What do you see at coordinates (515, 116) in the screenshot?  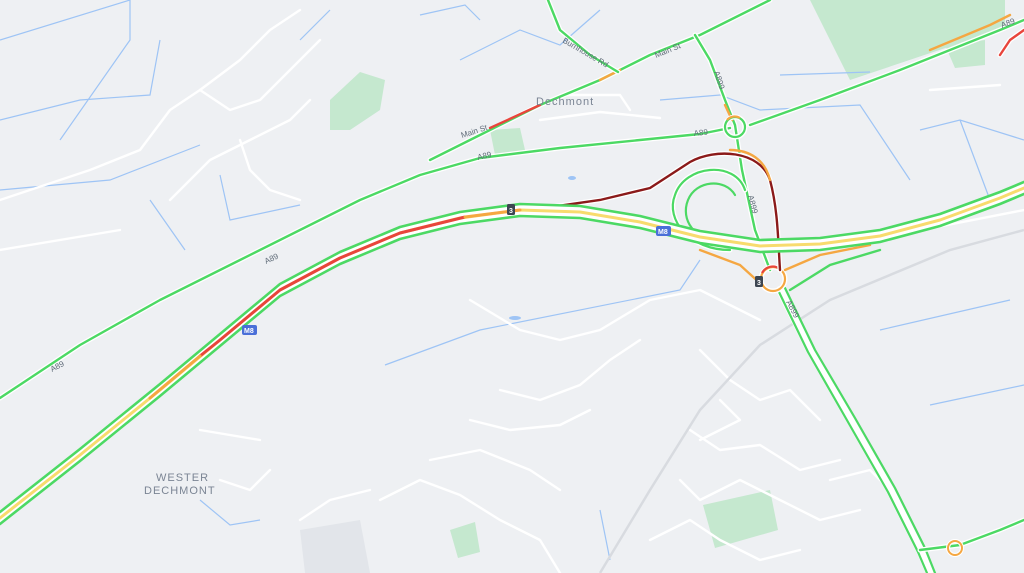 I see `main-st-slow` at bounding box center [515, 116].